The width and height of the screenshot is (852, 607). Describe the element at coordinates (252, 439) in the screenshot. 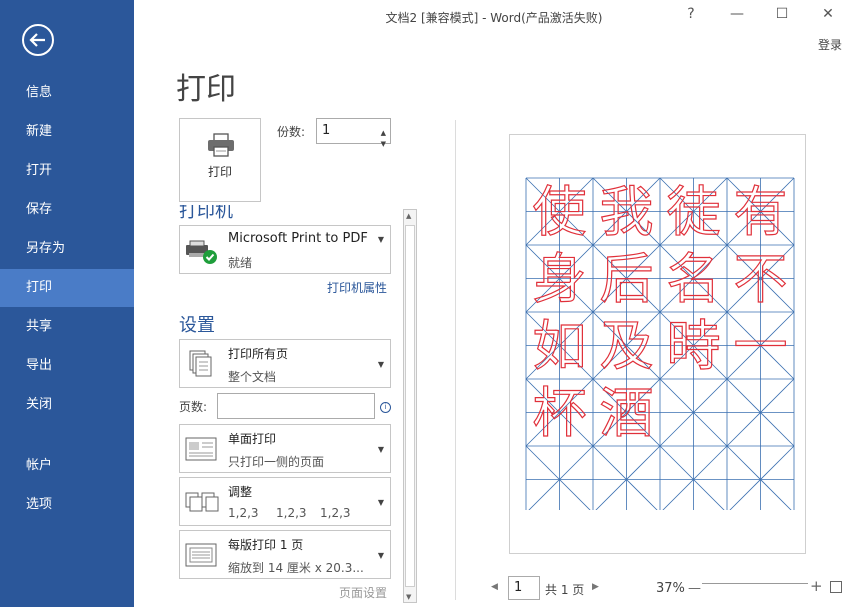

I see `sides-value: 单面打印` at that location.